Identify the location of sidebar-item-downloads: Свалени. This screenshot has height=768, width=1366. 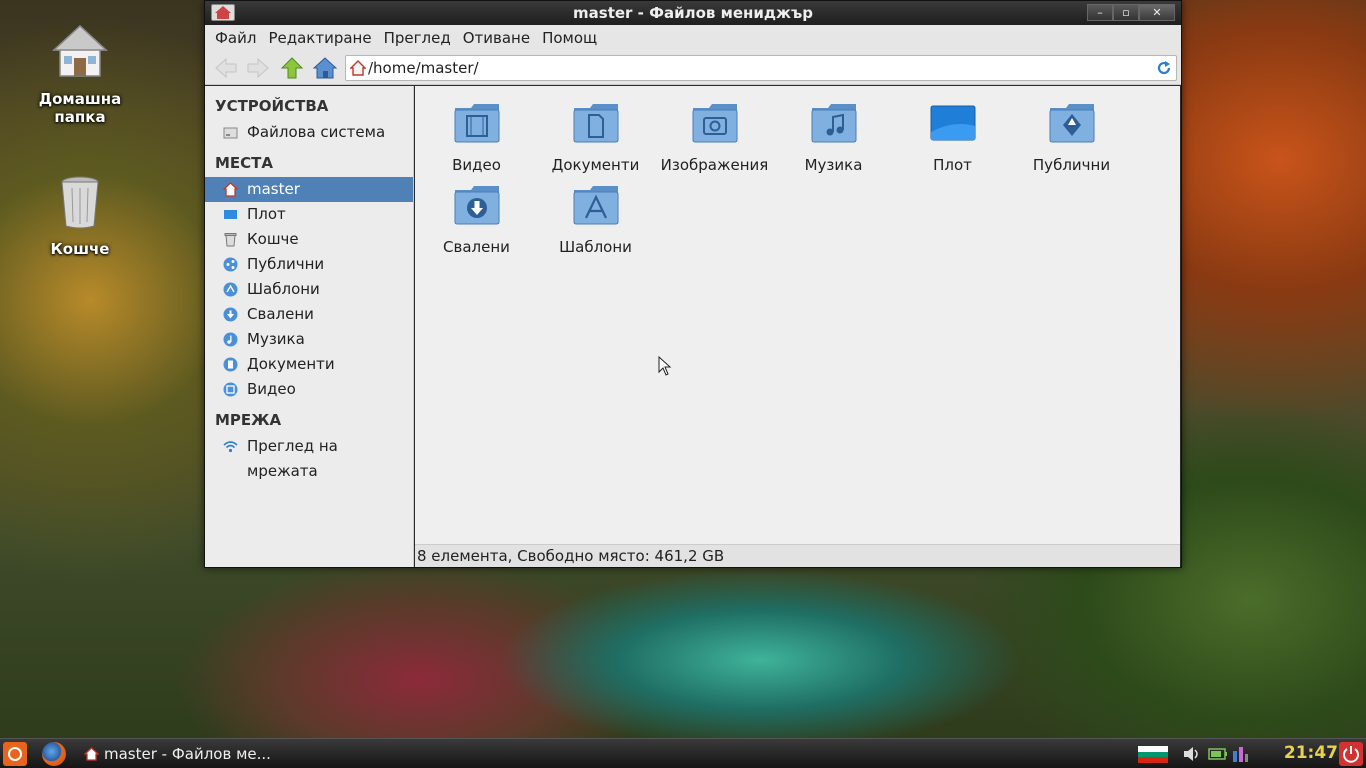
(309, 314).